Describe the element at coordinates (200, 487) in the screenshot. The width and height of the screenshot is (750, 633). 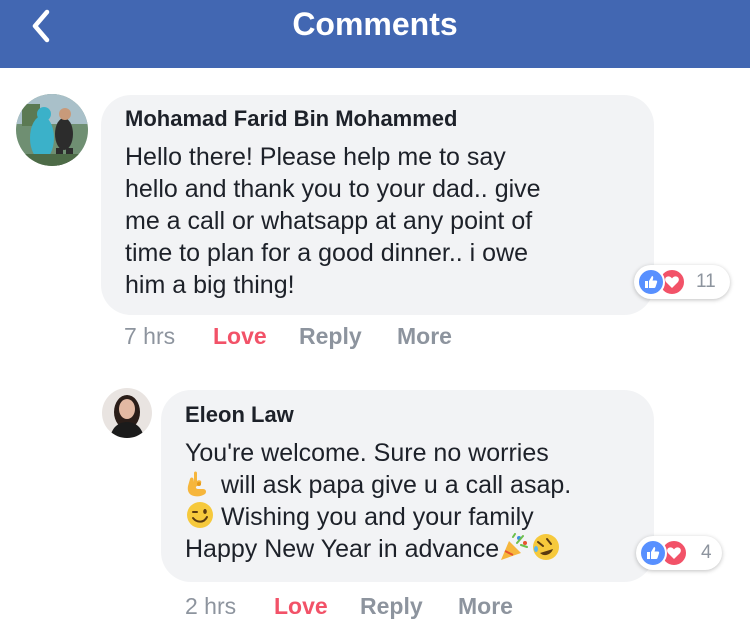
I see `ok-hand-emoji` at that location.